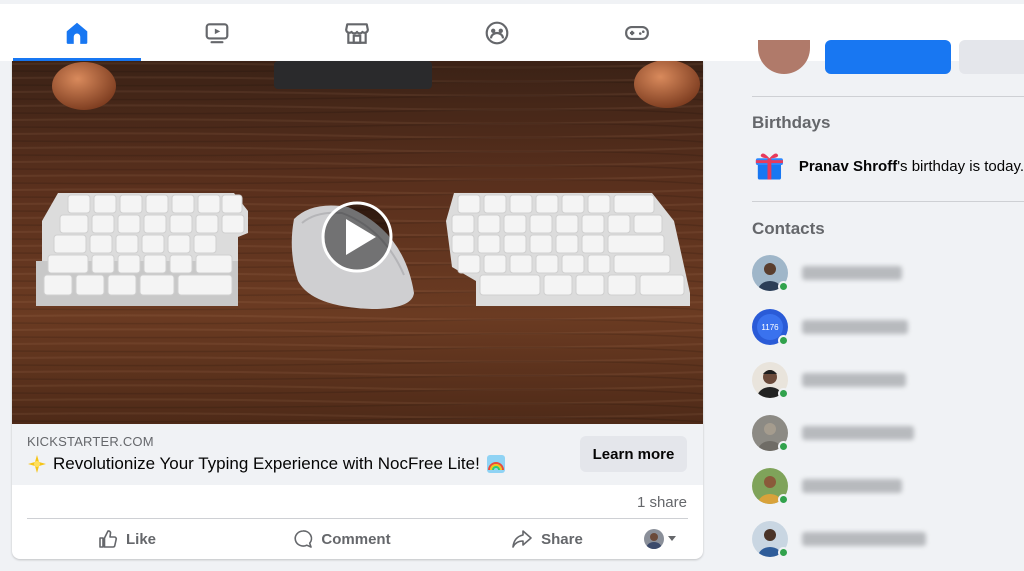 Image resolution: width=1024 pixels, height=571 pixels. What do you see at coordinates (769, 166) in the screenshot?
I see `gift-icon` at bounding box center [769, 166].